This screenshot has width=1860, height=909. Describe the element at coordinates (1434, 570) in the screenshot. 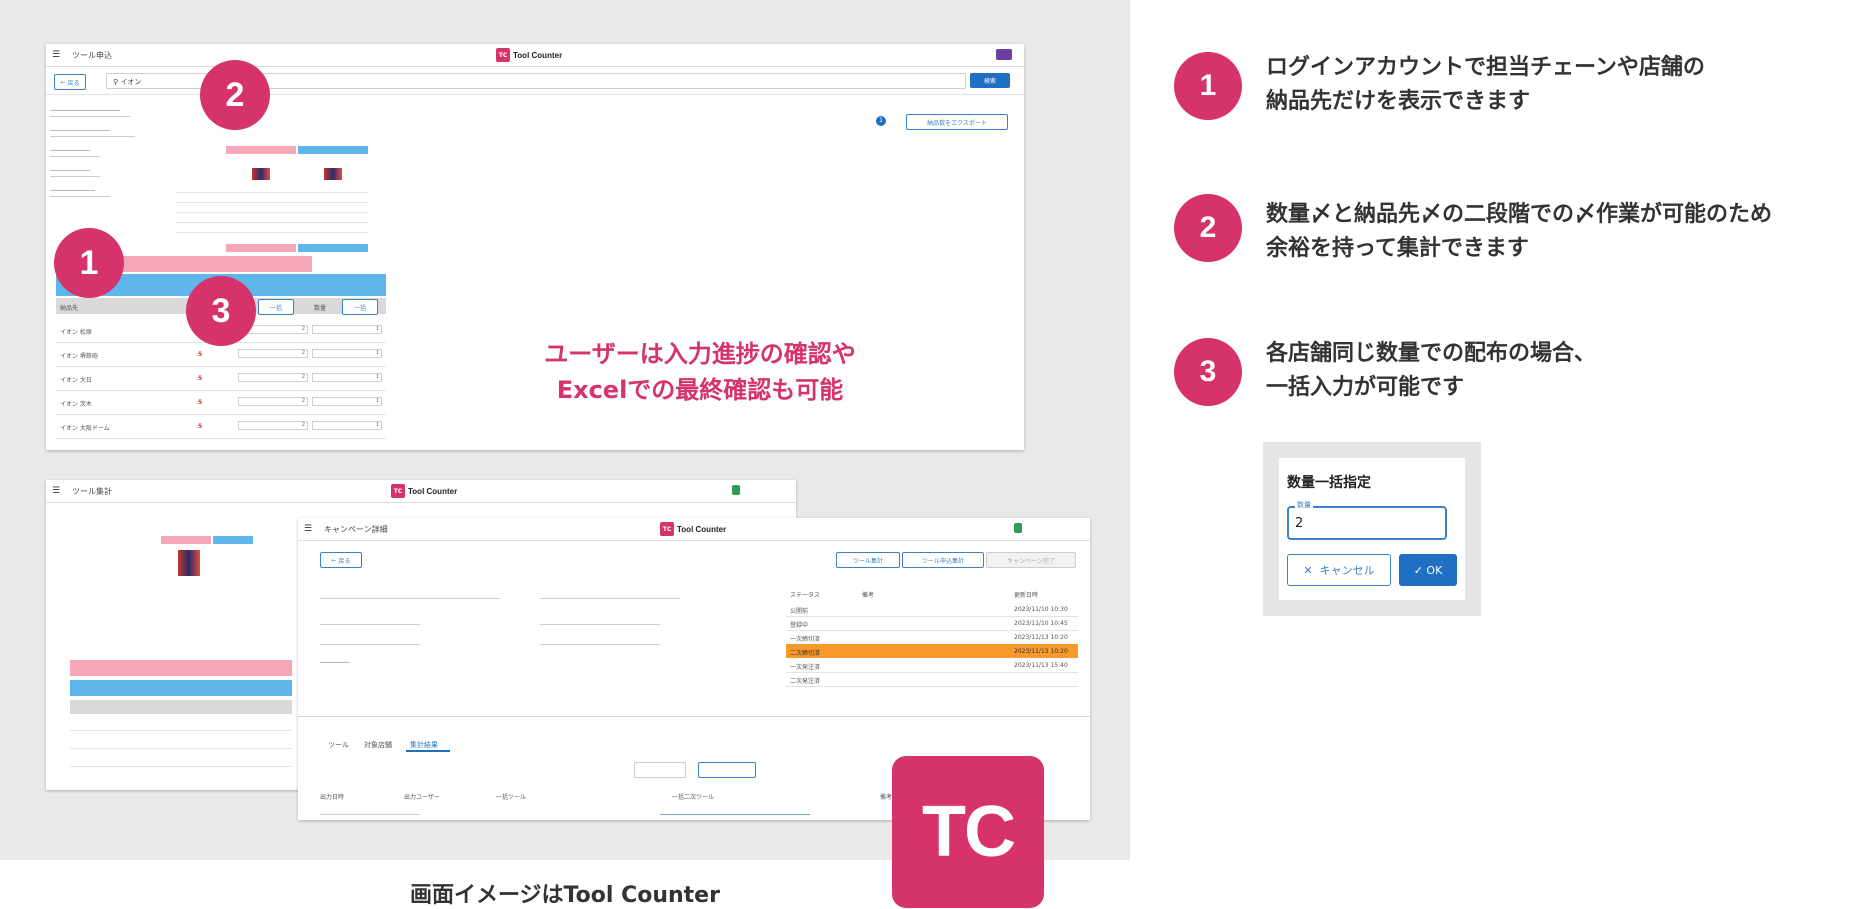

I see `ok-label: OK` at that location.